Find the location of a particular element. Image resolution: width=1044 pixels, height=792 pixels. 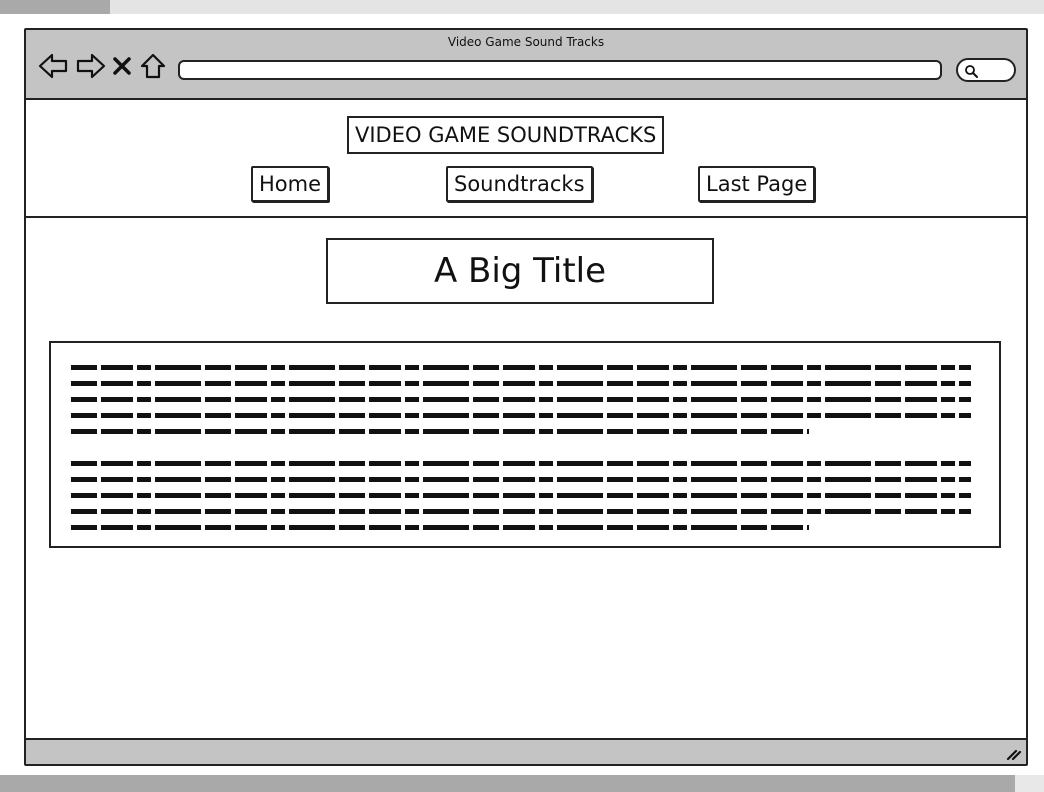

search-icon is located at coordinates (971, 71).